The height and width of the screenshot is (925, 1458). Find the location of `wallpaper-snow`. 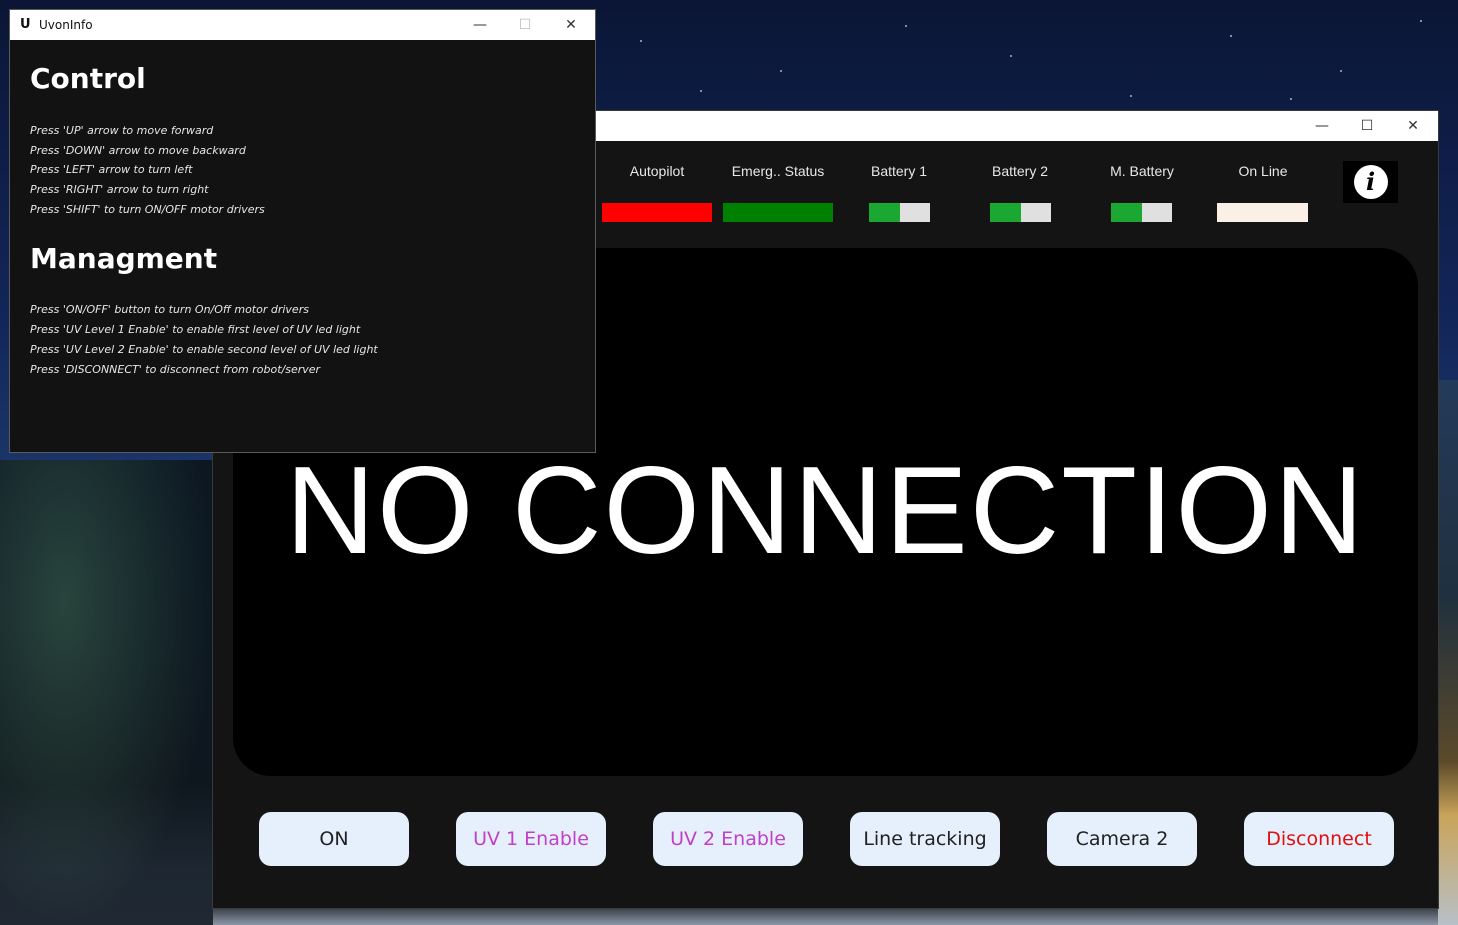

wallpaper-snow is located at coordinates (825, 916).